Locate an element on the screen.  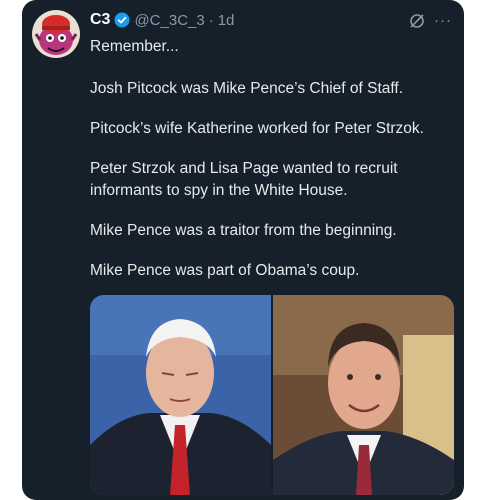
avatar-image is located at coordinates (56, 34).